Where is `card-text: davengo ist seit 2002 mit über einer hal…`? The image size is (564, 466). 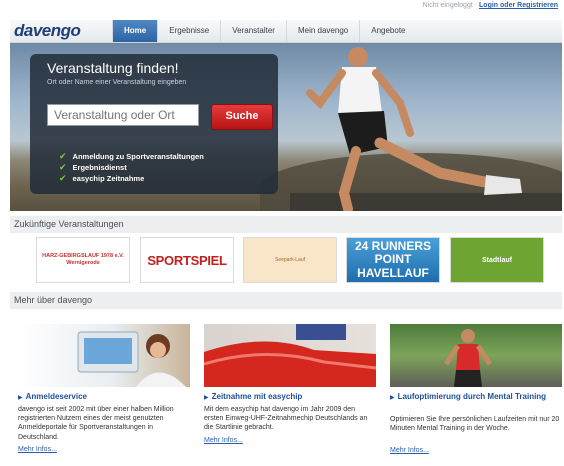
card-text: davengo ist seit 2002 mit über einer hal… is located at coordinates (96, 423).